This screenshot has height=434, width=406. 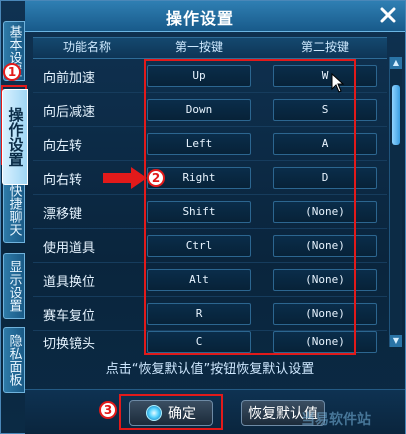 I want to click on annotation-badge-2: 2, so click(x=156, y=178).